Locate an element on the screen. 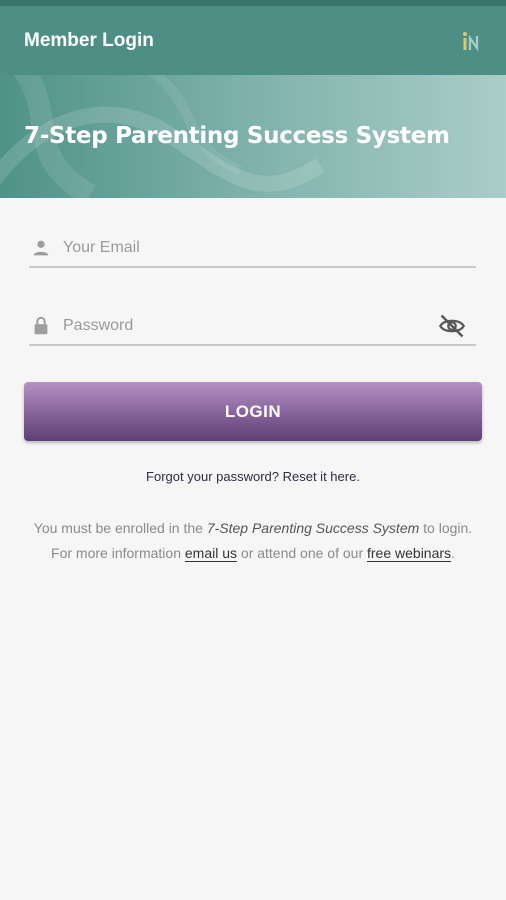 The height and width of the screenshot is (900, 506). app-bar: Member Login is located at coordinates (253, 40).